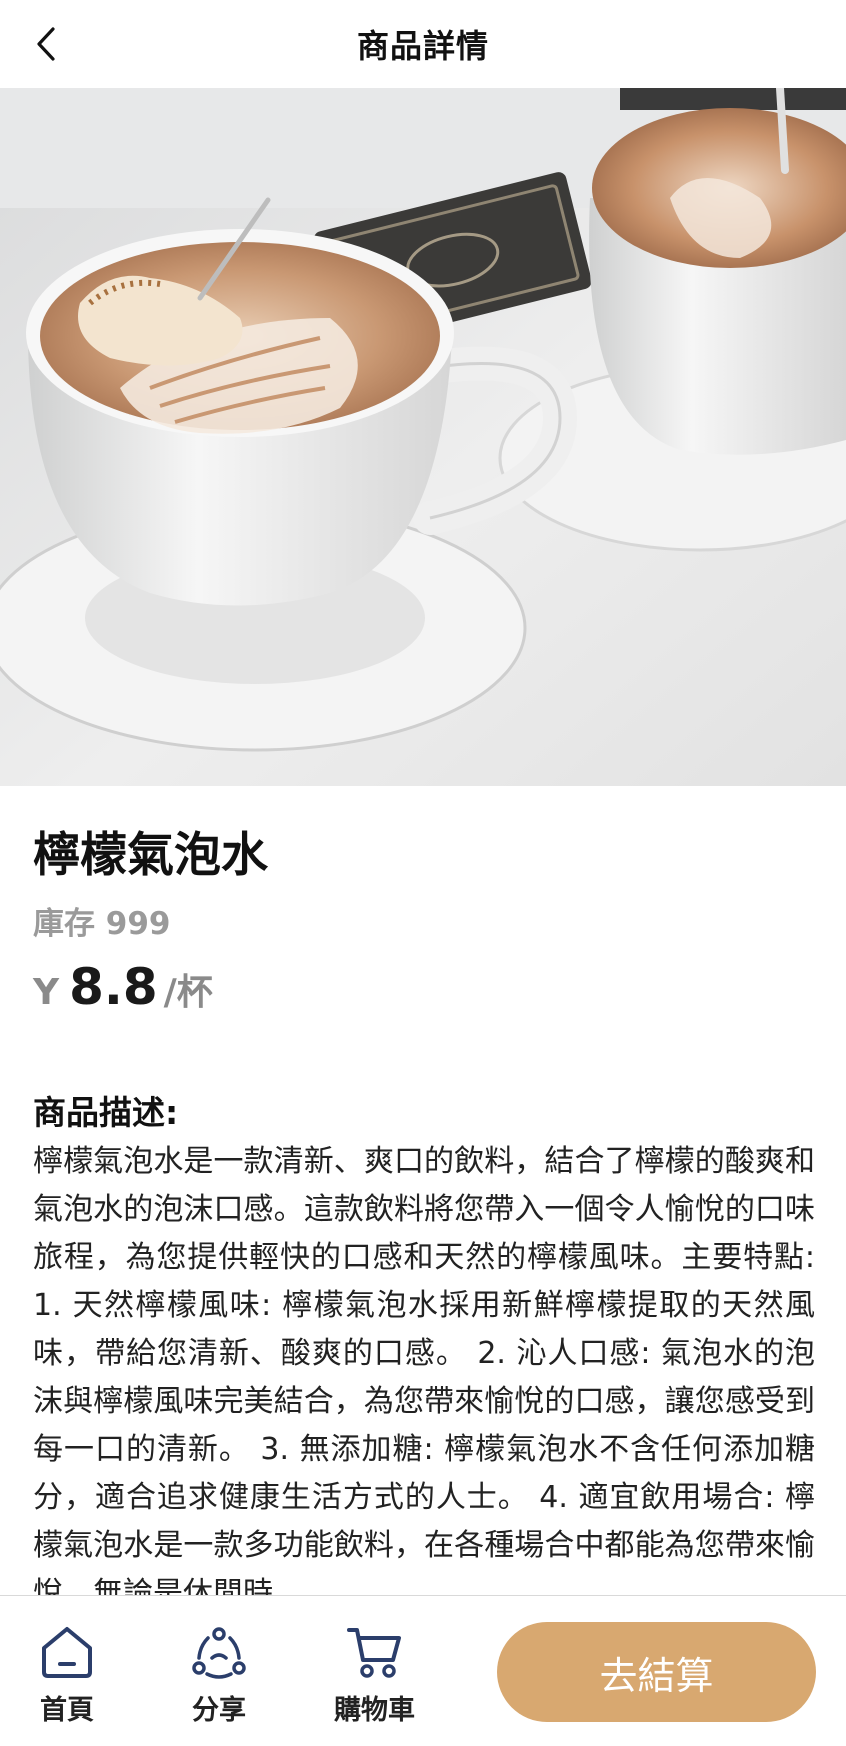  I want to click on share-icon, so click(219, 1653).